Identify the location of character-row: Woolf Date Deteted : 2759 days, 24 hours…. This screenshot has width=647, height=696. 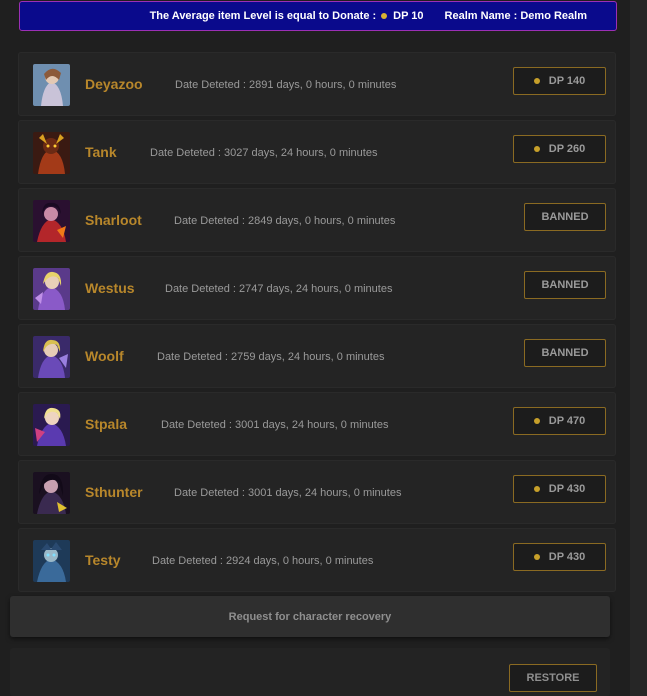
(317, 356).